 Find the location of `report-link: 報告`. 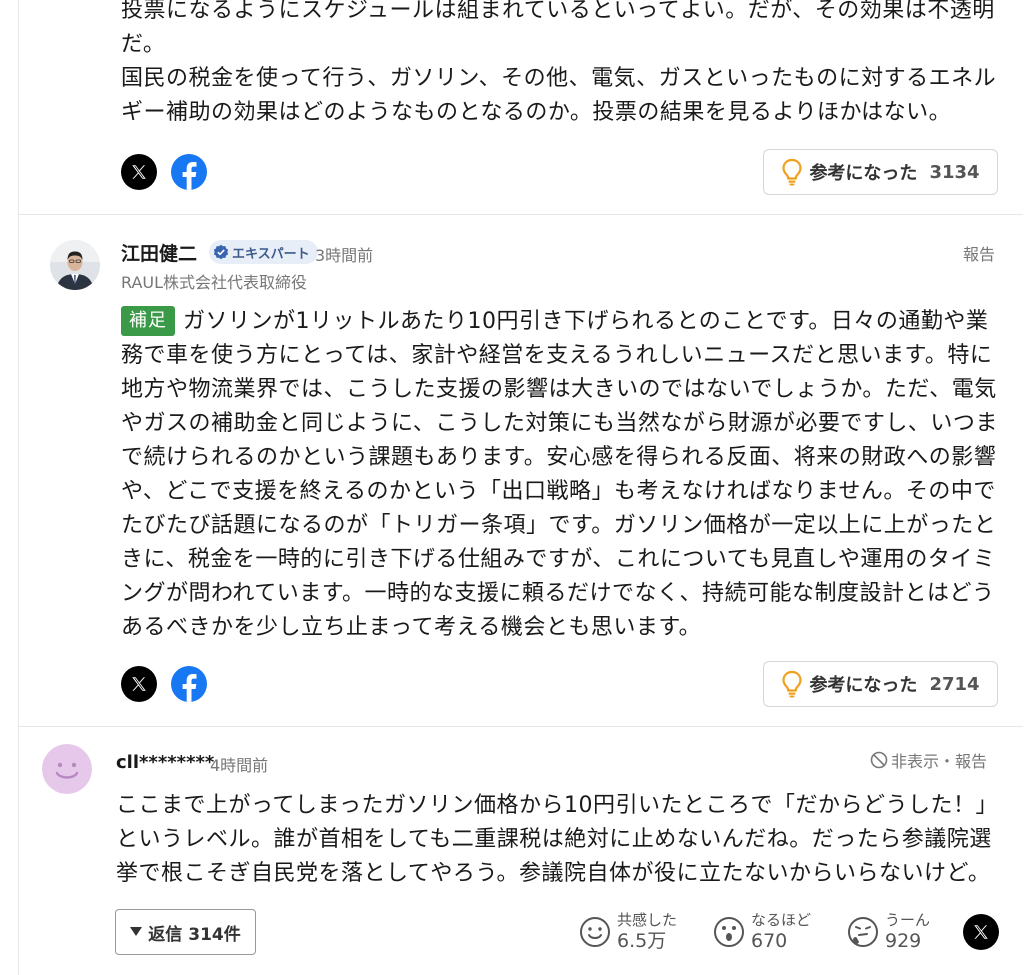

report-link: 報告 is located at coordinates (979, 253).